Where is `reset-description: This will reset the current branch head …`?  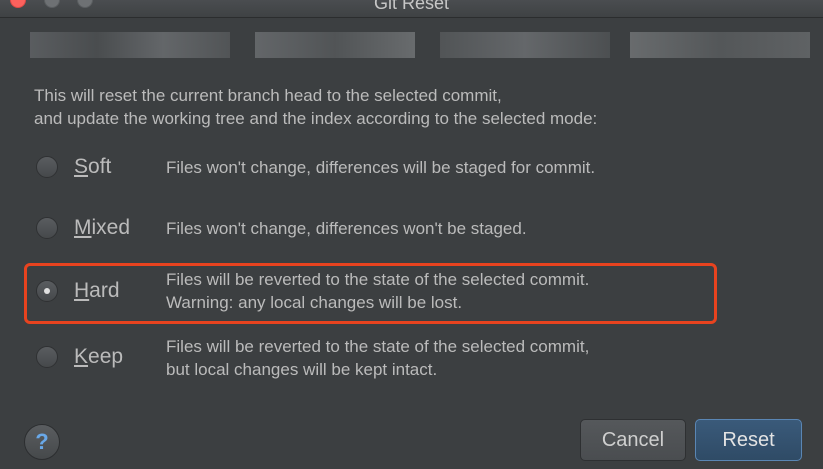 reset-description: This will reset the current branch head … is located at coordinates (315, 107).